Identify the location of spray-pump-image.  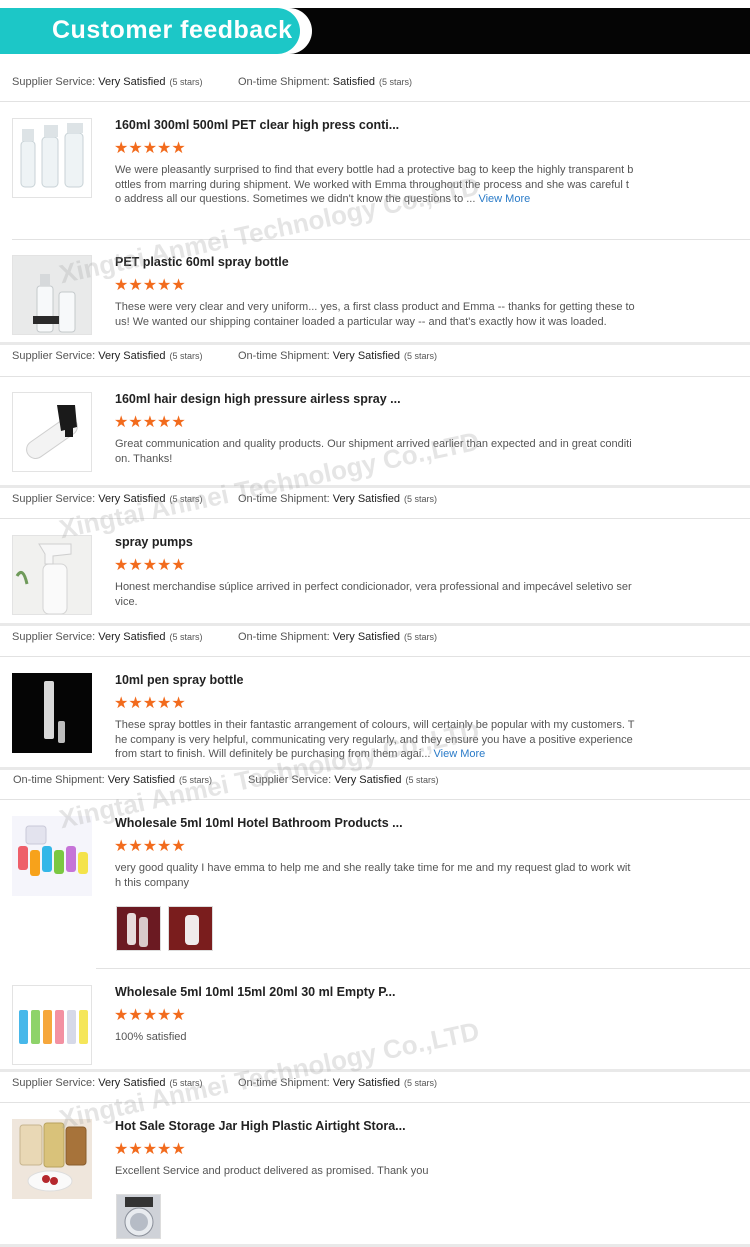
(52, 575).